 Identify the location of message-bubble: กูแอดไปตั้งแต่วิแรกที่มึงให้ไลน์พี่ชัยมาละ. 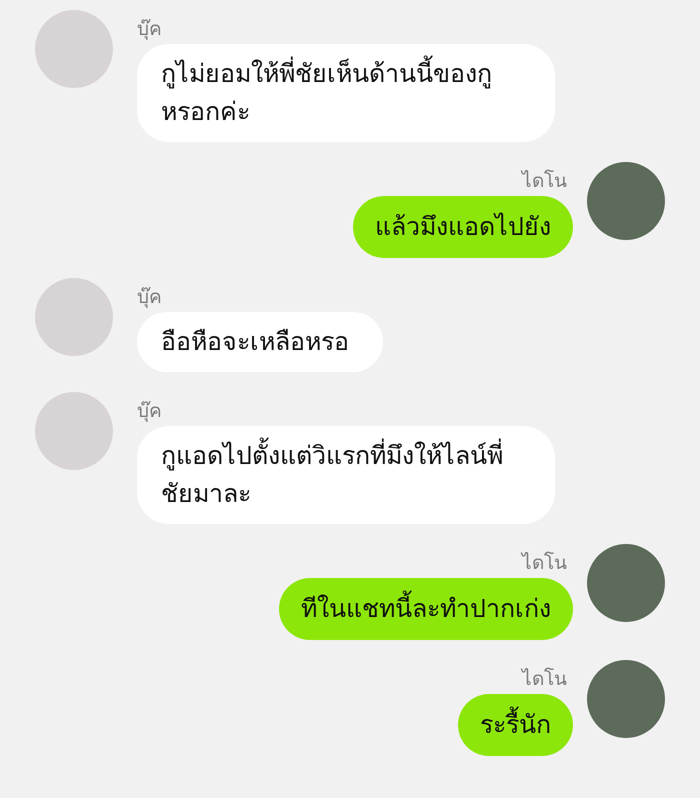
(346, 475).